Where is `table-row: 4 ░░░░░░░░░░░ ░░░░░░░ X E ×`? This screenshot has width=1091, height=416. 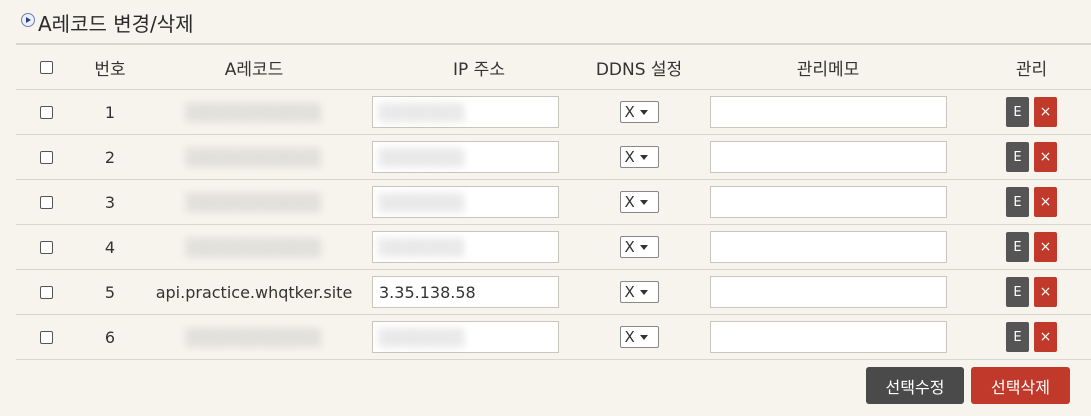
table-row: 4 ░░░░░░░░░░░ ░░░░░░░ X E × is located at coordinates (553, 247).